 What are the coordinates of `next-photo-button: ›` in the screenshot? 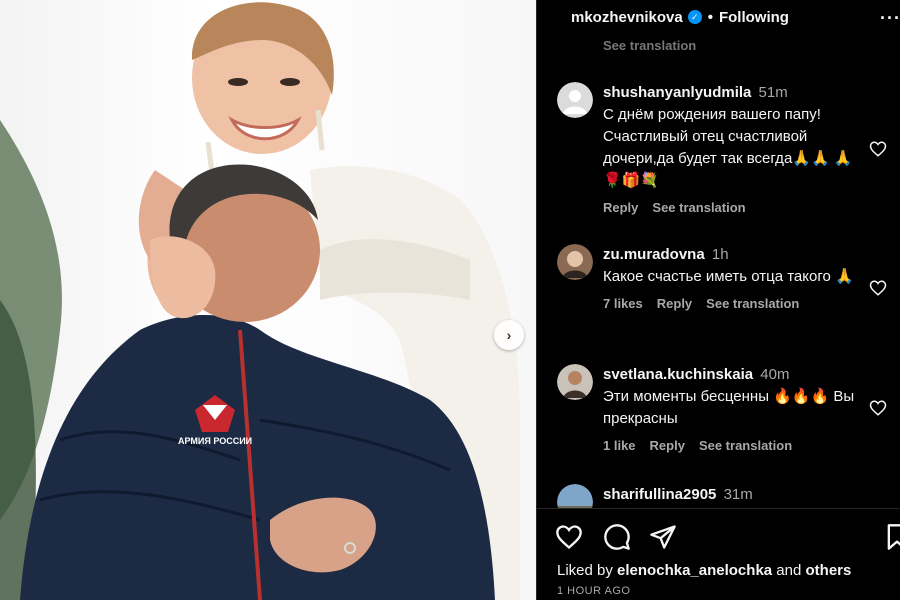 It's located at (509, 335).